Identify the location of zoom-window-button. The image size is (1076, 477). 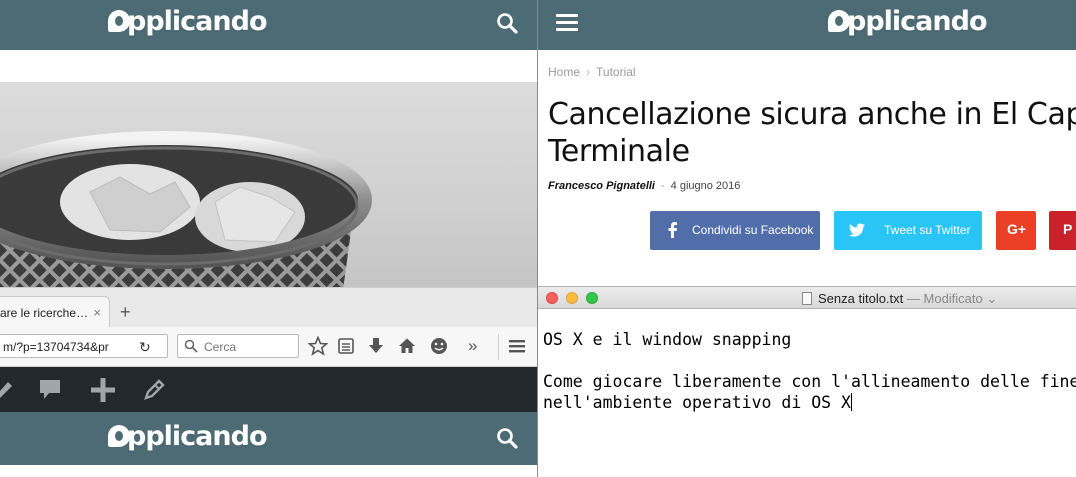
(592, 298).